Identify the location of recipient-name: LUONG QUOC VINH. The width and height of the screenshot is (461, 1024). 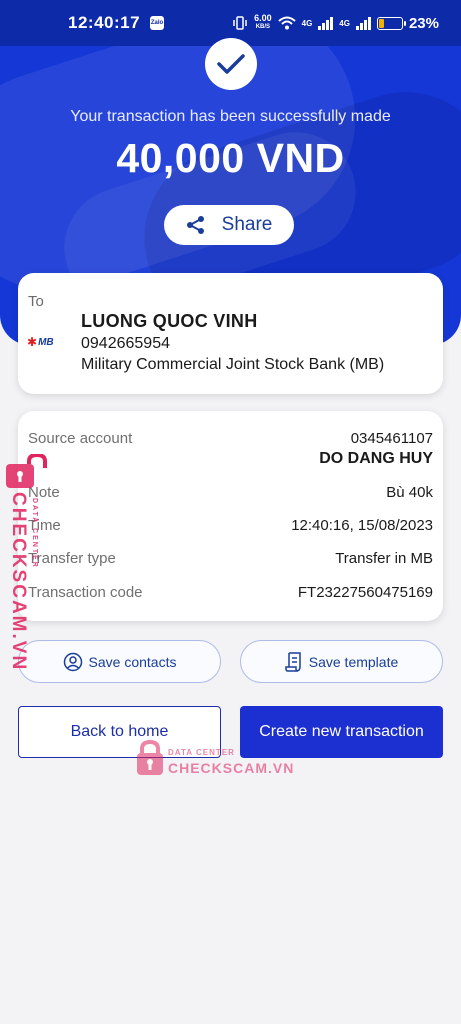
(169, 321).